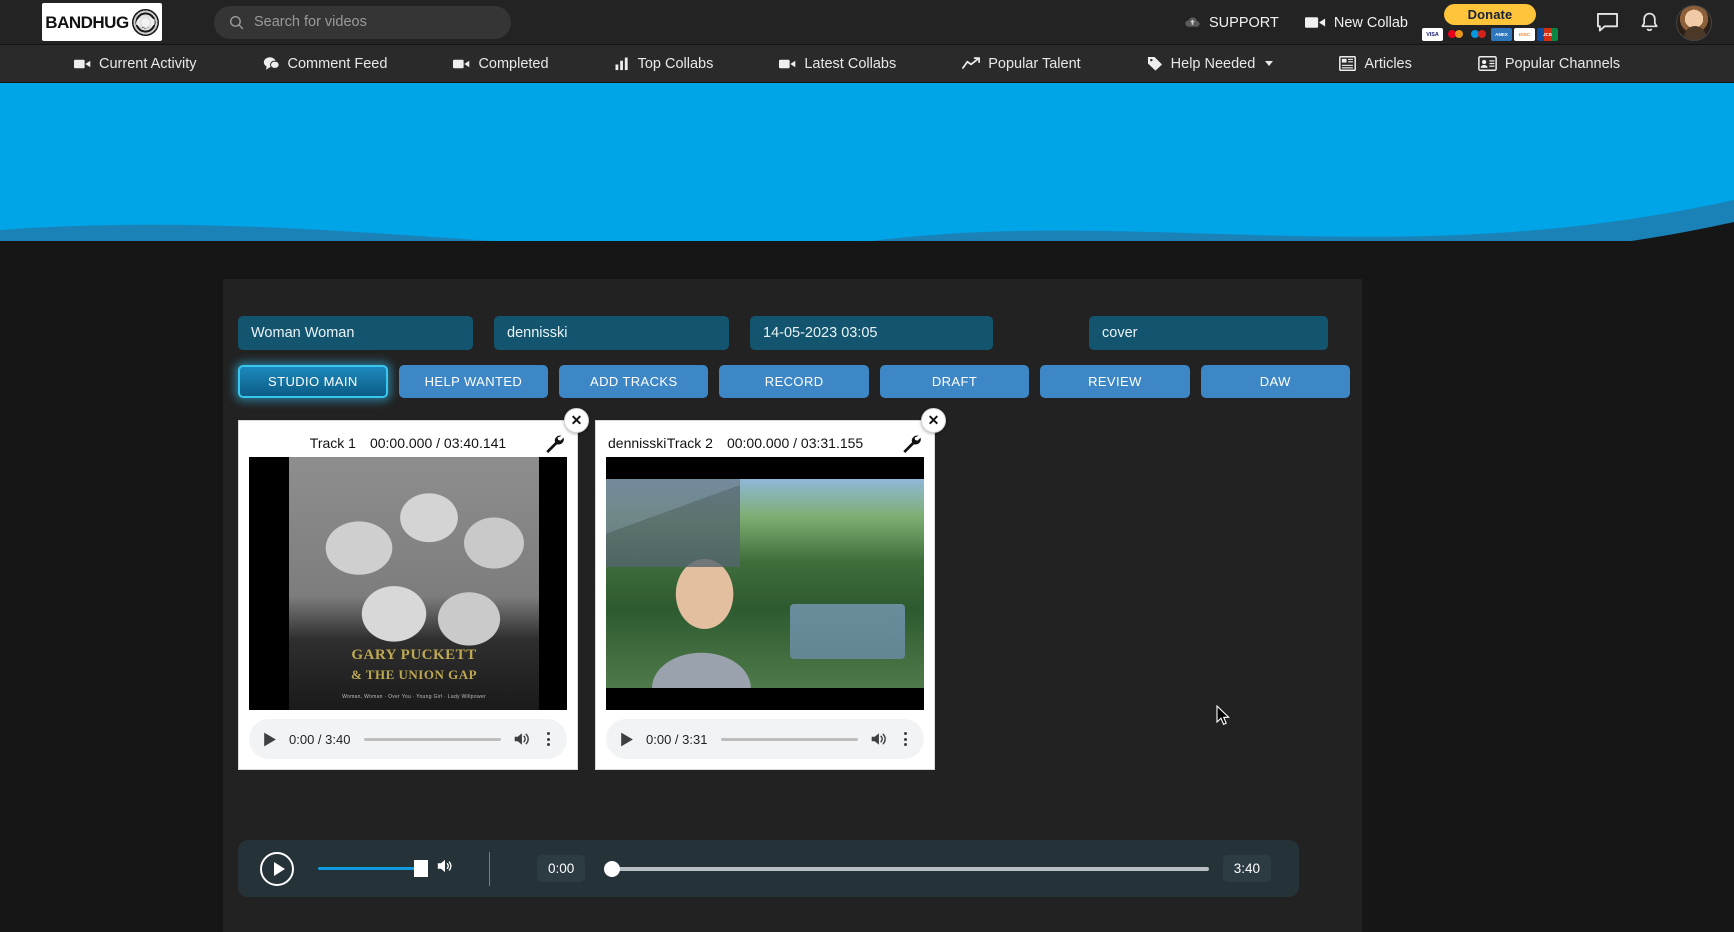 This screenshot has width=1734, height=932. Describe the element at coordinates (634, 381) in the screenshot. I see `tab-add-tracks: ADD TRACKS` at that location.